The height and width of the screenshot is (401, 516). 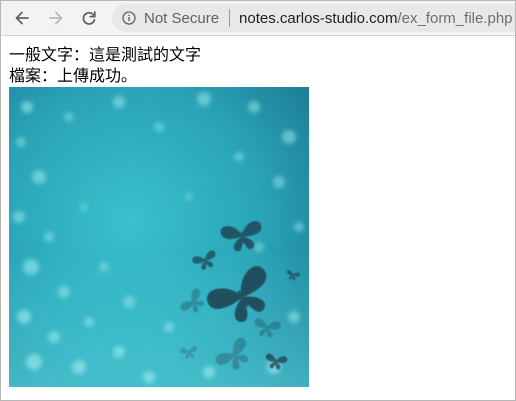 I want to click on arrow-left-icon, so click(x=22, y=18).